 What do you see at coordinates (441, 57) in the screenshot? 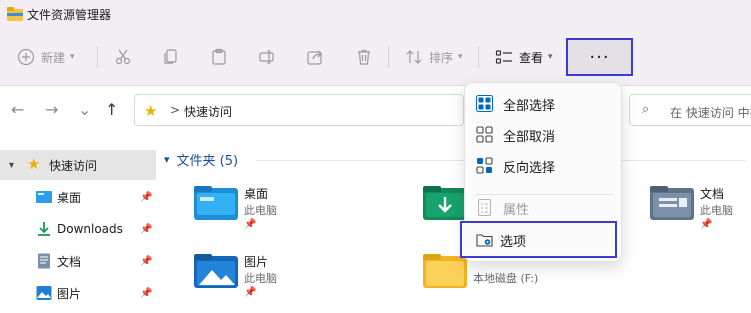
I see `sort-button-label: 排序` at bounding box center [441, 57].